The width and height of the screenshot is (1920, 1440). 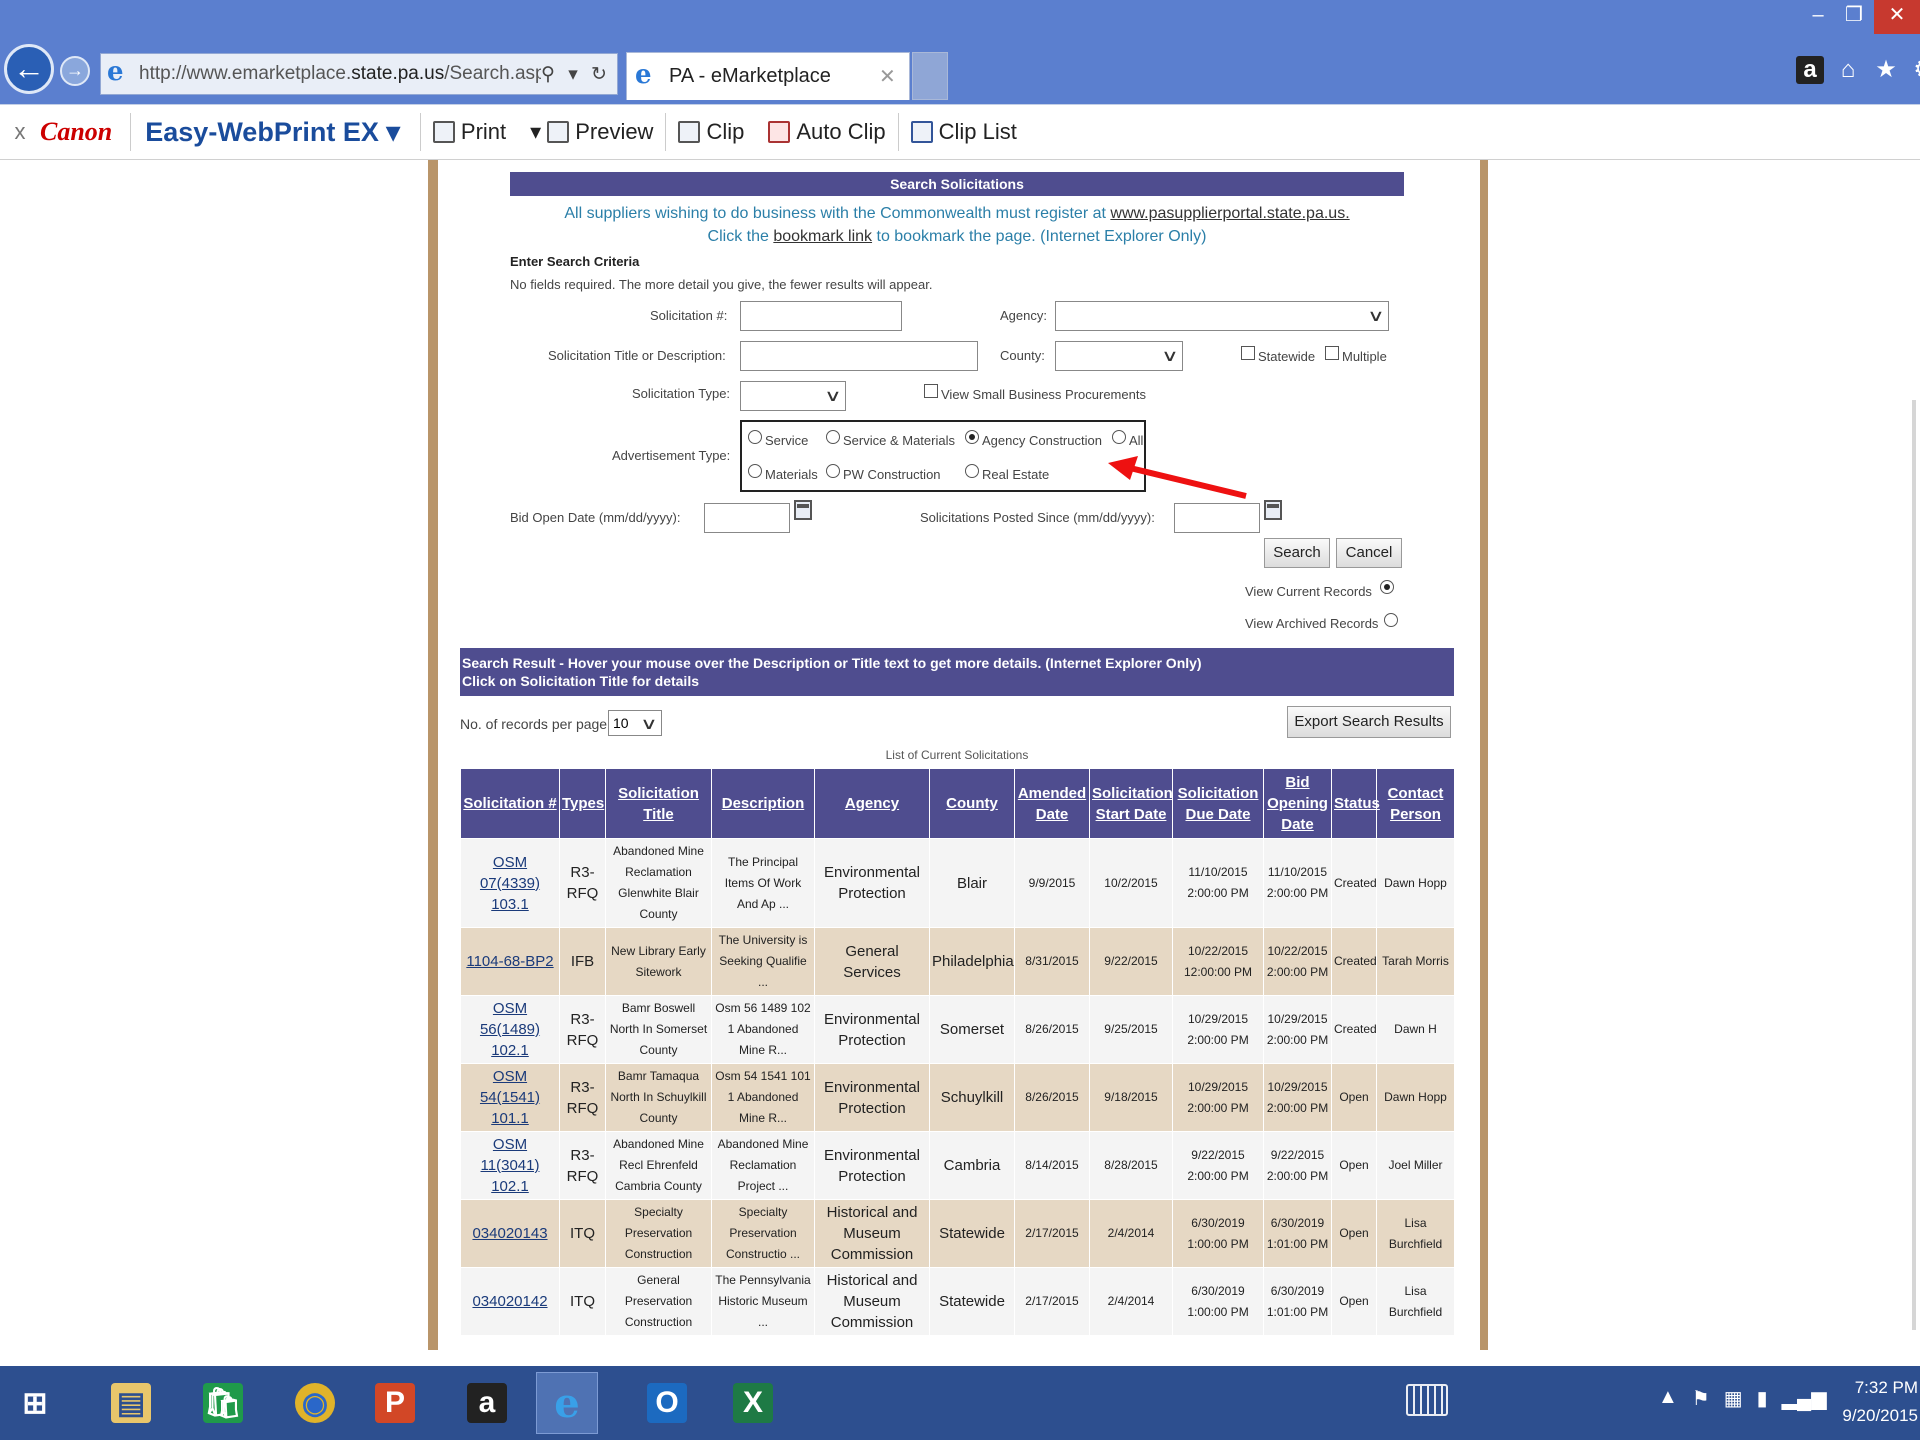 What do you see at coordinates (768, 76) in the screenshot?
I see `browser-tab: e PA - eMarketplace ✕` at bounding box center [768, 76].